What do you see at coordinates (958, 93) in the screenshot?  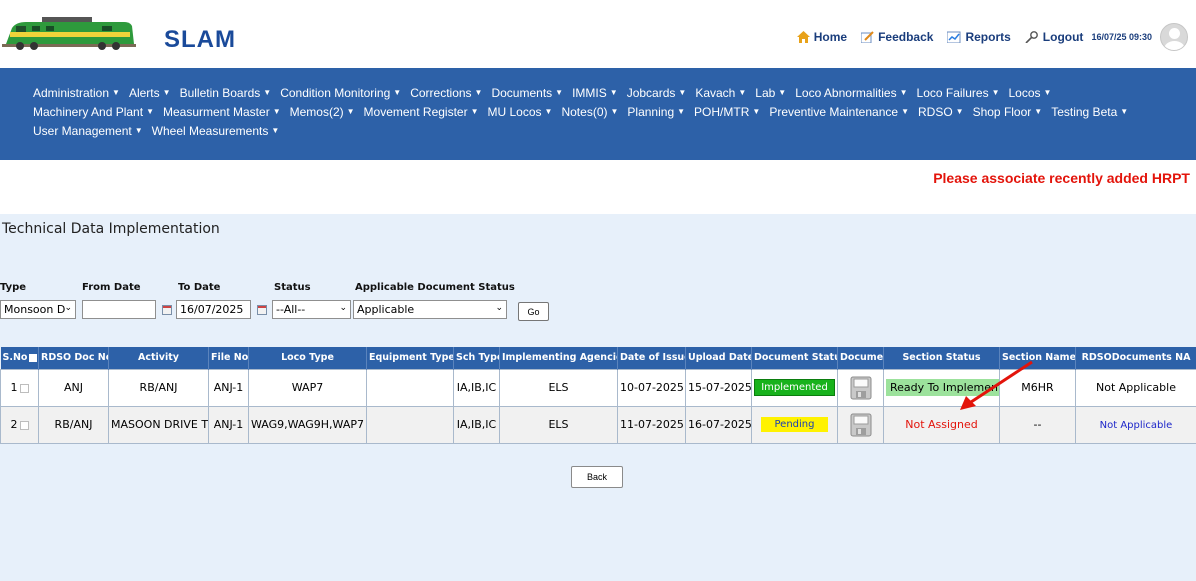 I see `nav-loco-failures: Loco Failures ▼` at bounding box center [958, 93].